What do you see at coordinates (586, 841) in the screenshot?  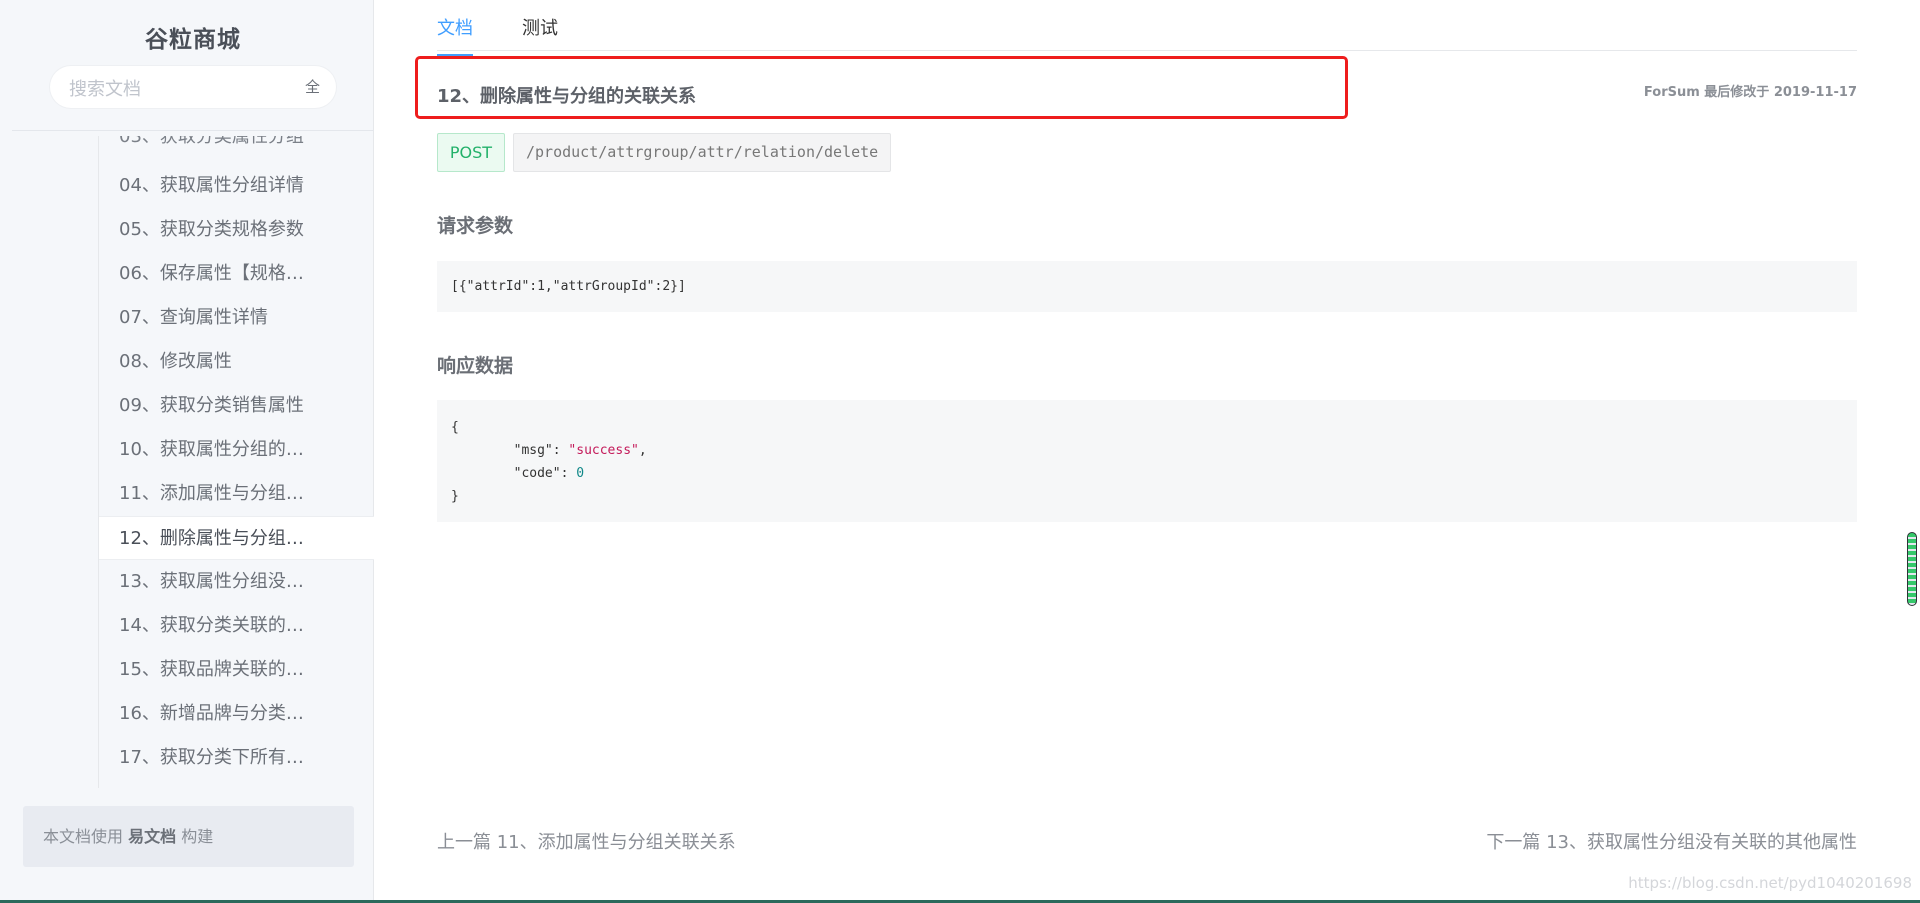 I see `prev-article-link: 上一篇 11、添加属性与分组关联关系` at bounding box center [586, 841].